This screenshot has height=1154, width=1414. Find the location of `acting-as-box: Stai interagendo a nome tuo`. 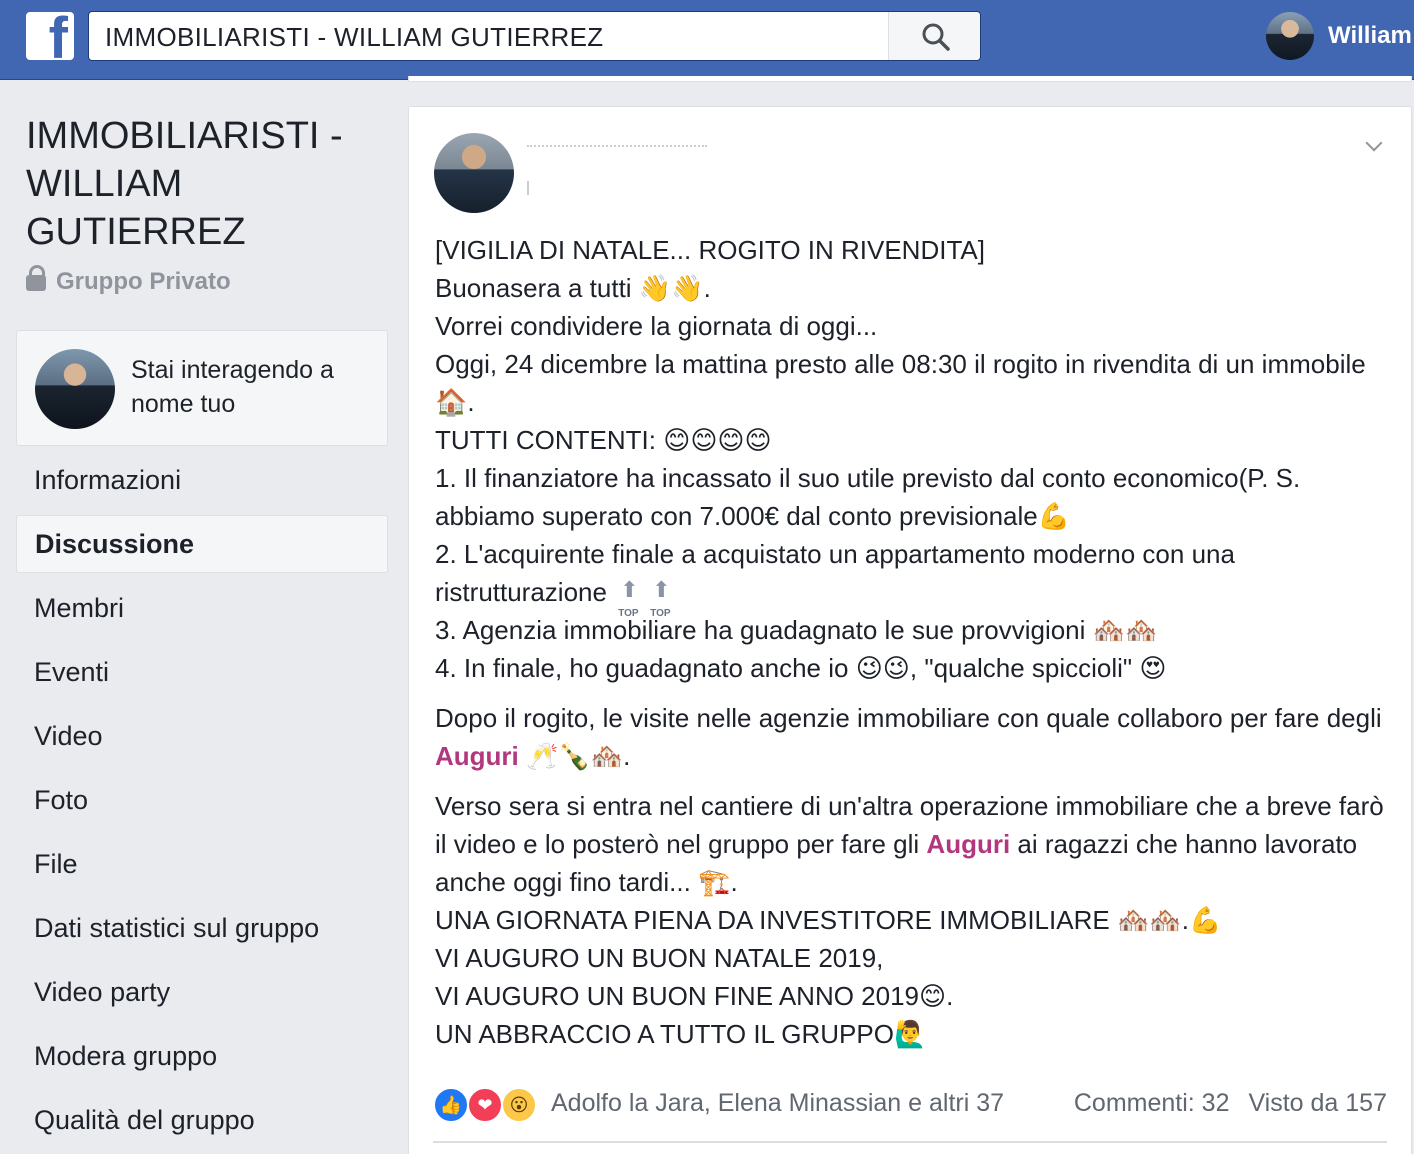

acting-as-box: Stai interagendo a nome tuo is located at coordinates (202, 388).